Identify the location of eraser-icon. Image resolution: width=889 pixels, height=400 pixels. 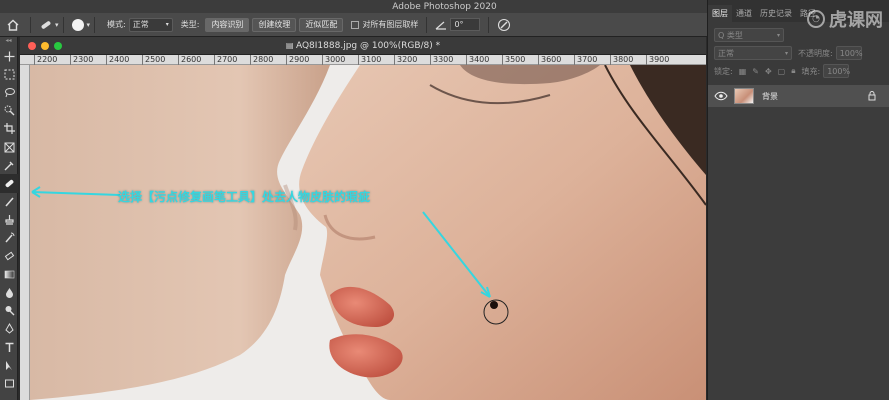
(9, 255).